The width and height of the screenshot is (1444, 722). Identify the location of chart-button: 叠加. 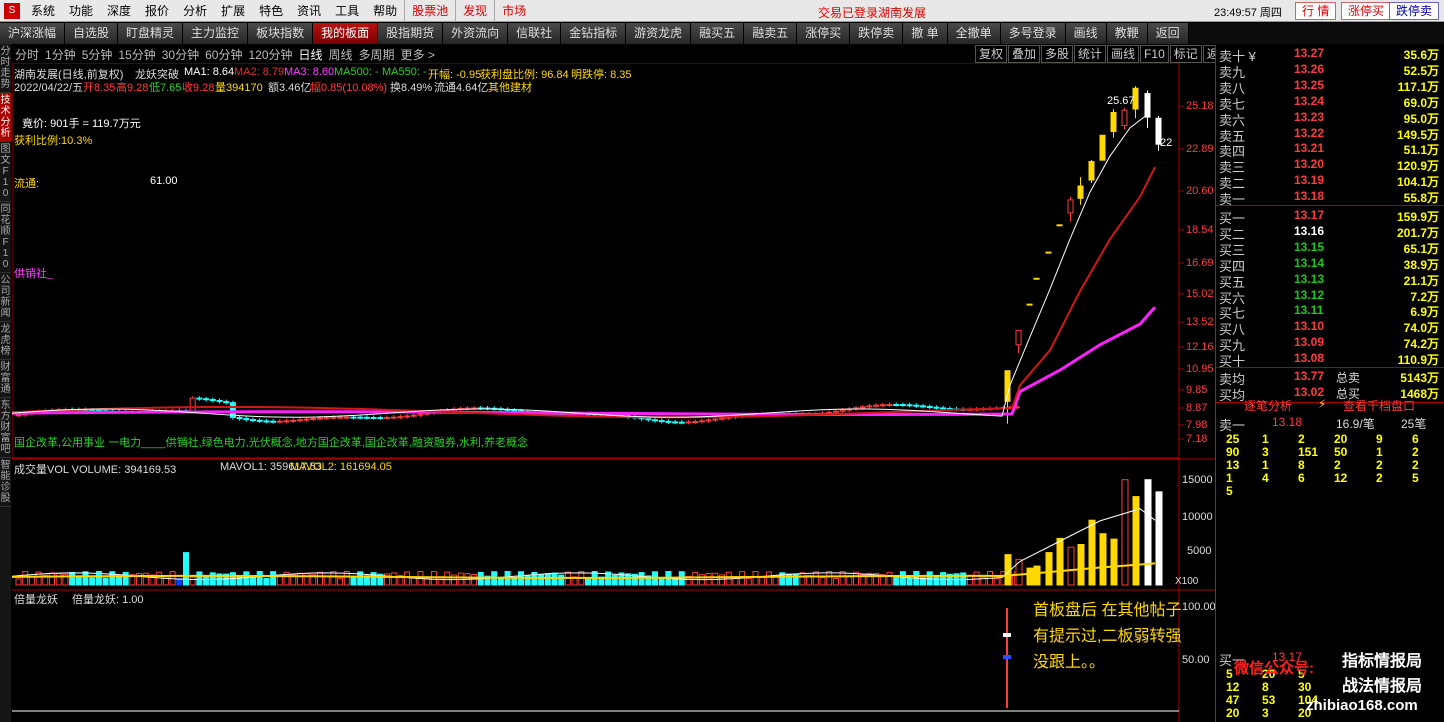
(1024, 54).